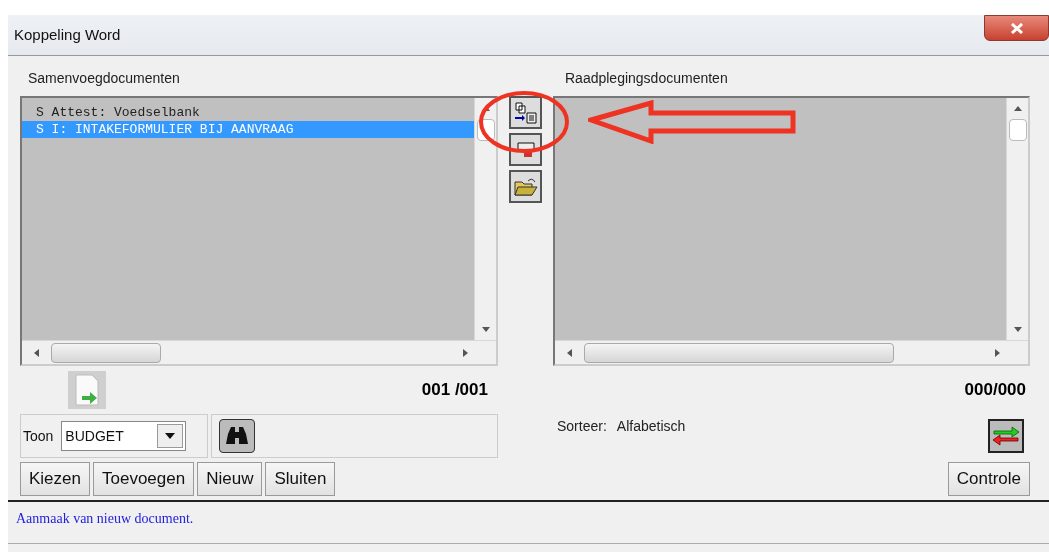 The height and width of the screenshot is (557, 1049). Describe the element at coordinates (995, 390) in the screenshot. I see `document-counter: 000/000` at that location.